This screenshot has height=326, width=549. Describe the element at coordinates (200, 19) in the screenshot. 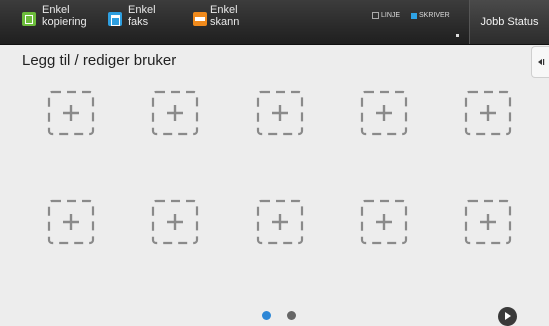

I see `scan-icon` at that location.